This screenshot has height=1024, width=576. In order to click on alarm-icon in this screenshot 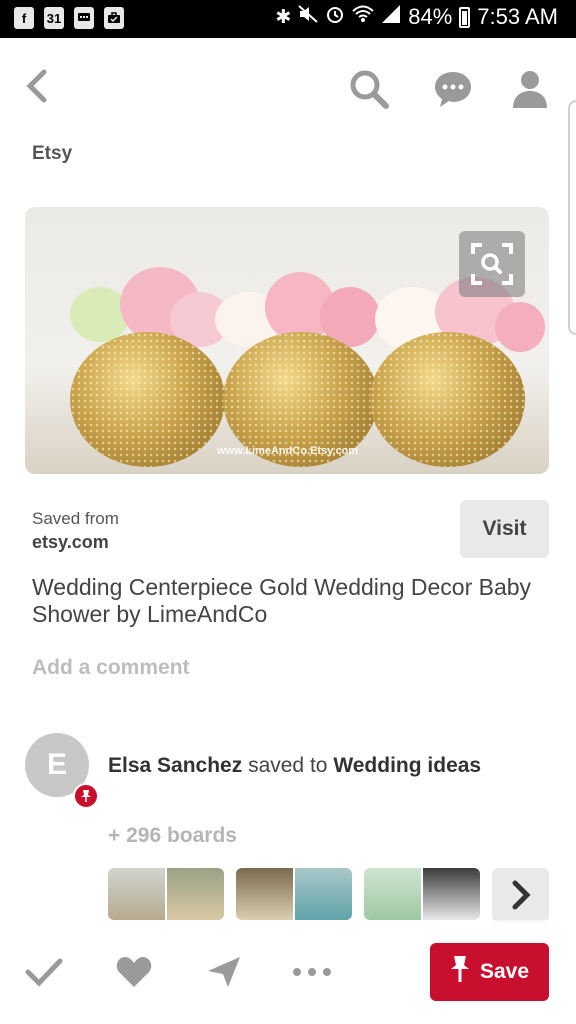, I will do `click(335, 17)`.